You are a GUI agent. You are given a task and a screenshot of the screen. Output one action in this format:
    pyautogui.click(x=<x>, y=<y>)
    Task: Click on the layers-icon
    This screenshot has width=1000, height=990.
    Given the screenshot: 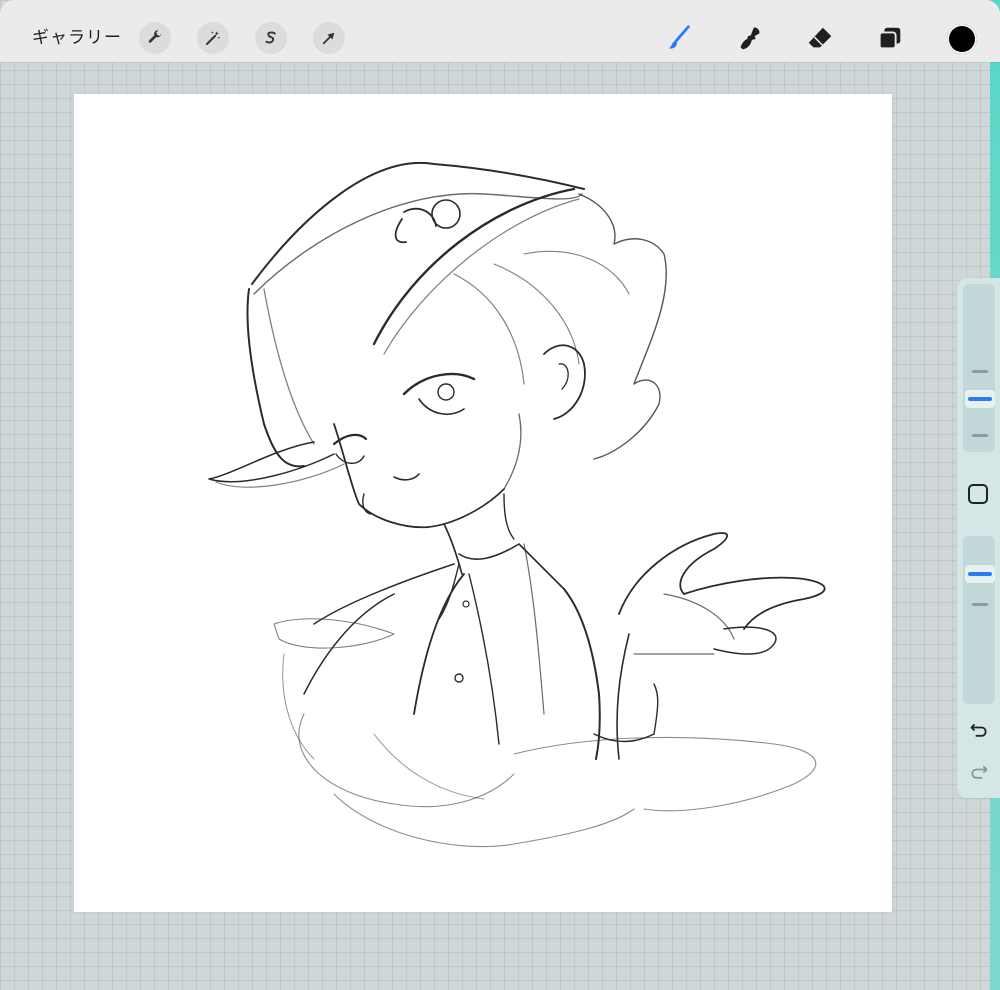 What is the action you would take?
    pyautogui.click(x=889, y=38)
    